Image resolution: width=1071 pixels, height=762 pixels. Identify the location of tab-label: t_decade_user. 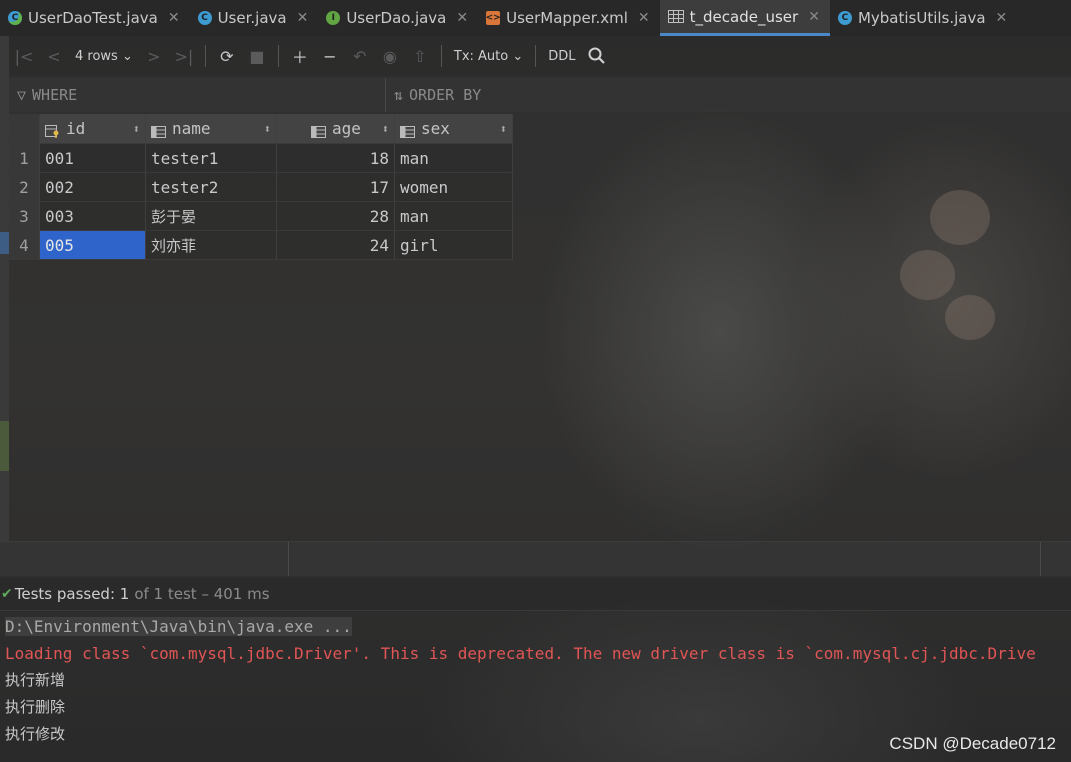
(744, 16).